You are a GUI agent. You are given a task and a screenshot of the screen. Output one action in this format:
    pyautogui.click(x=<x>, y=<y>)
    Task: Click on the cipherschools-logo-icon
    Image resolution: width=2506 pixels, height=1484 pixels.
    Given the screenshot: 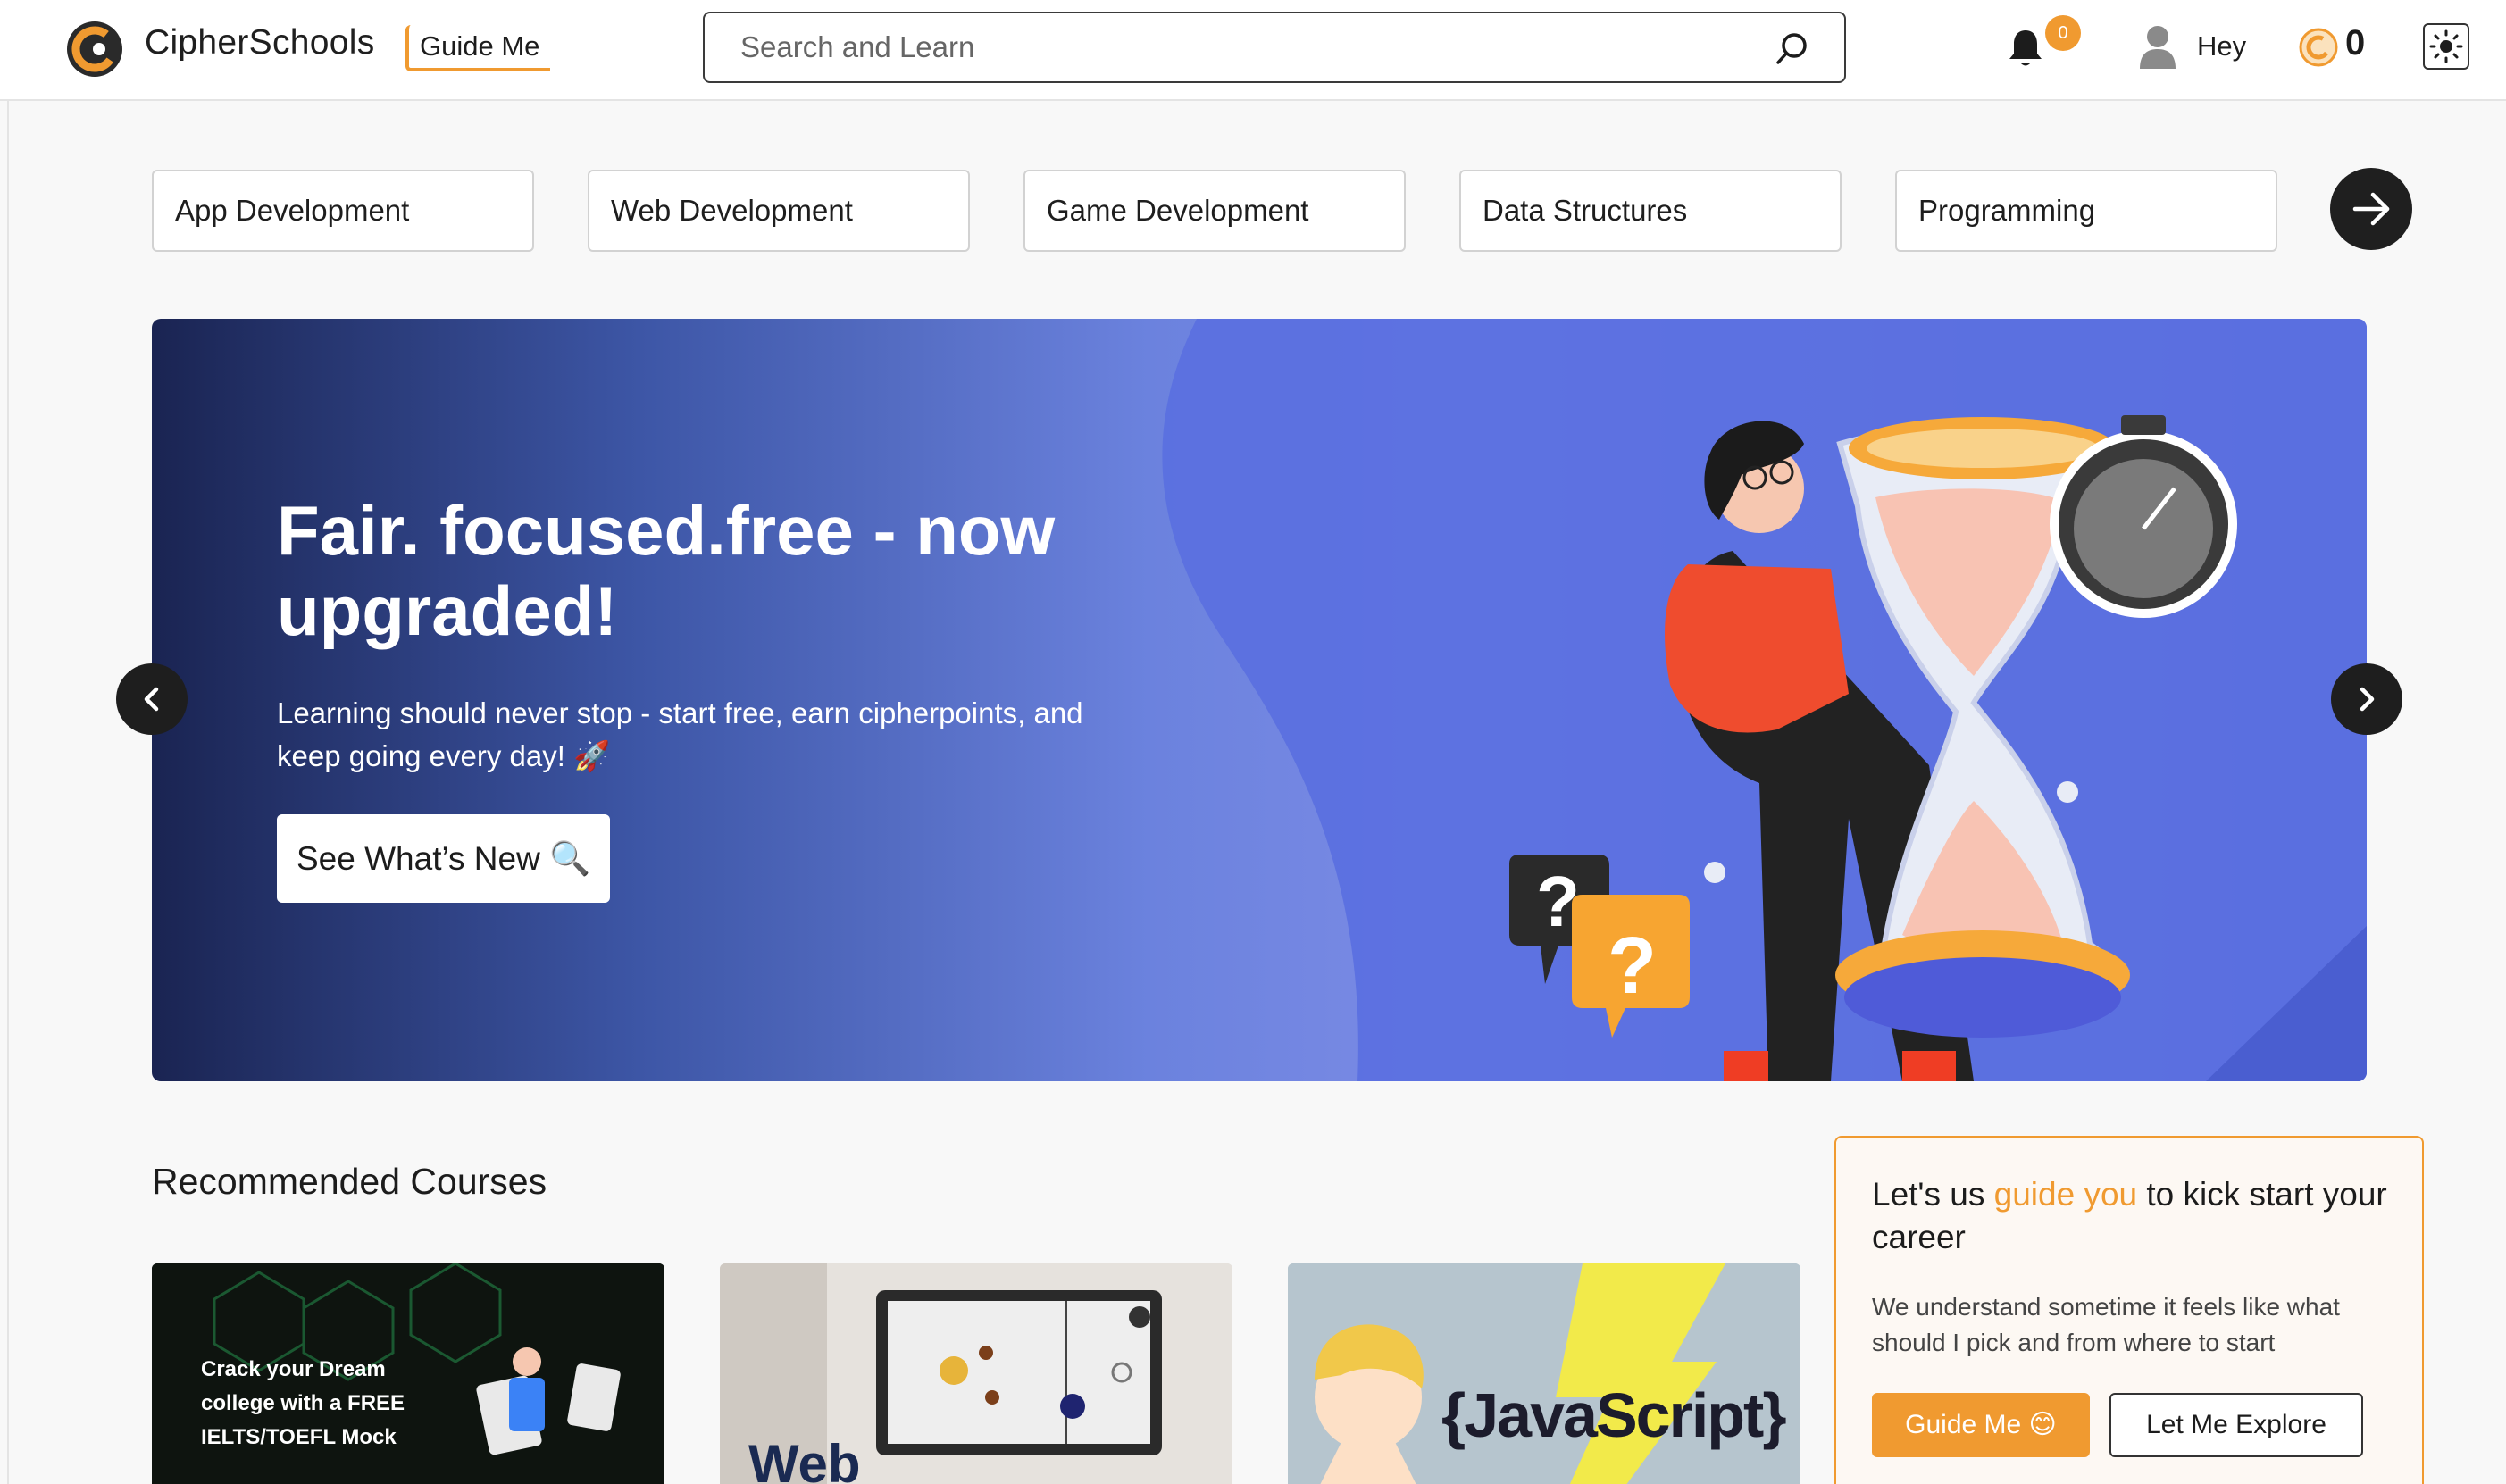 What is the action you would take?
    pyautogui.click(x=94, y=49)
    